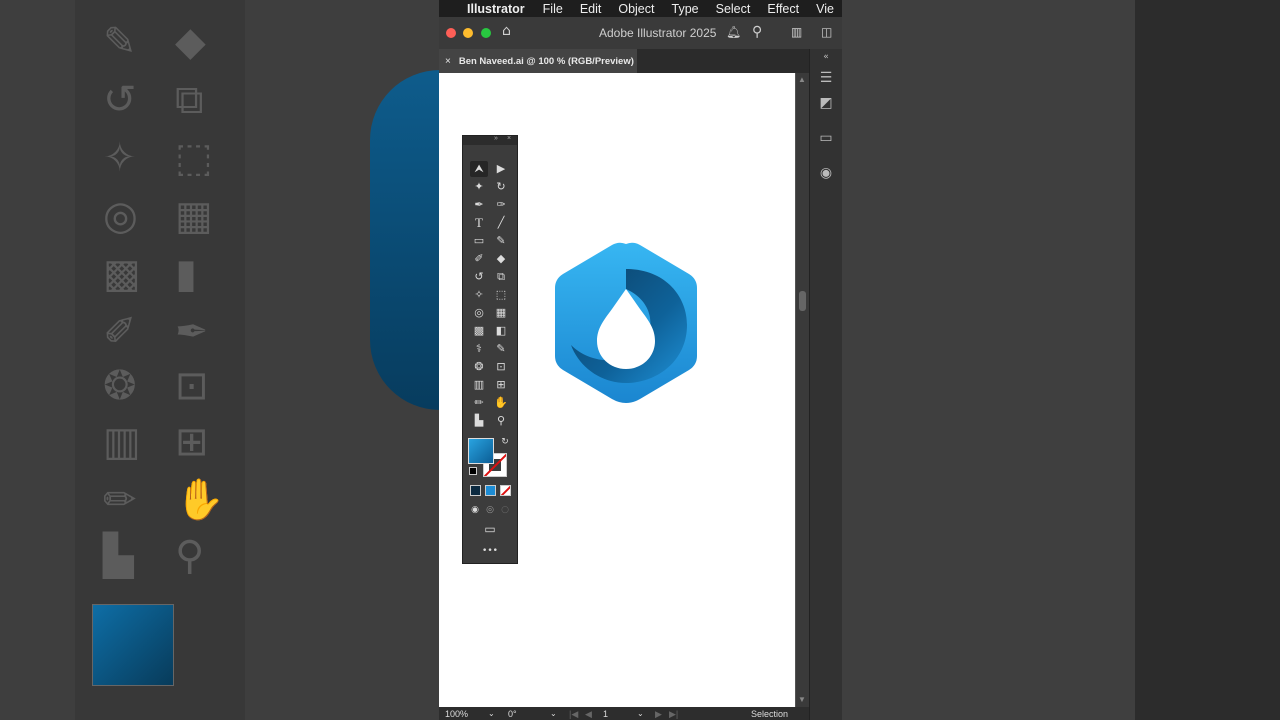  I want to click on search-icon: ⚲, so click(757, 32).